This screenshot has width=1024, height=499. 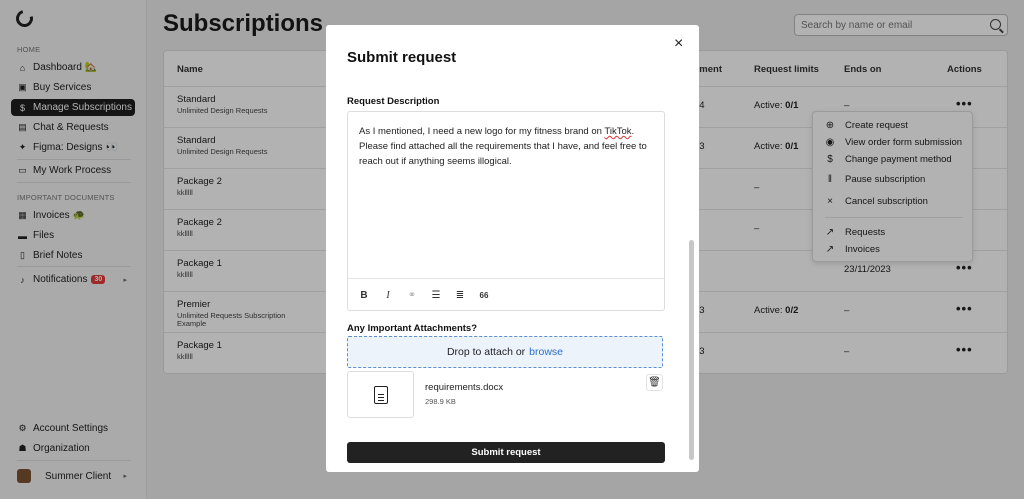 I want to click on editor-toolbar: B I ⚭ ☰ ≣ 66, so click(x=506, y=294).